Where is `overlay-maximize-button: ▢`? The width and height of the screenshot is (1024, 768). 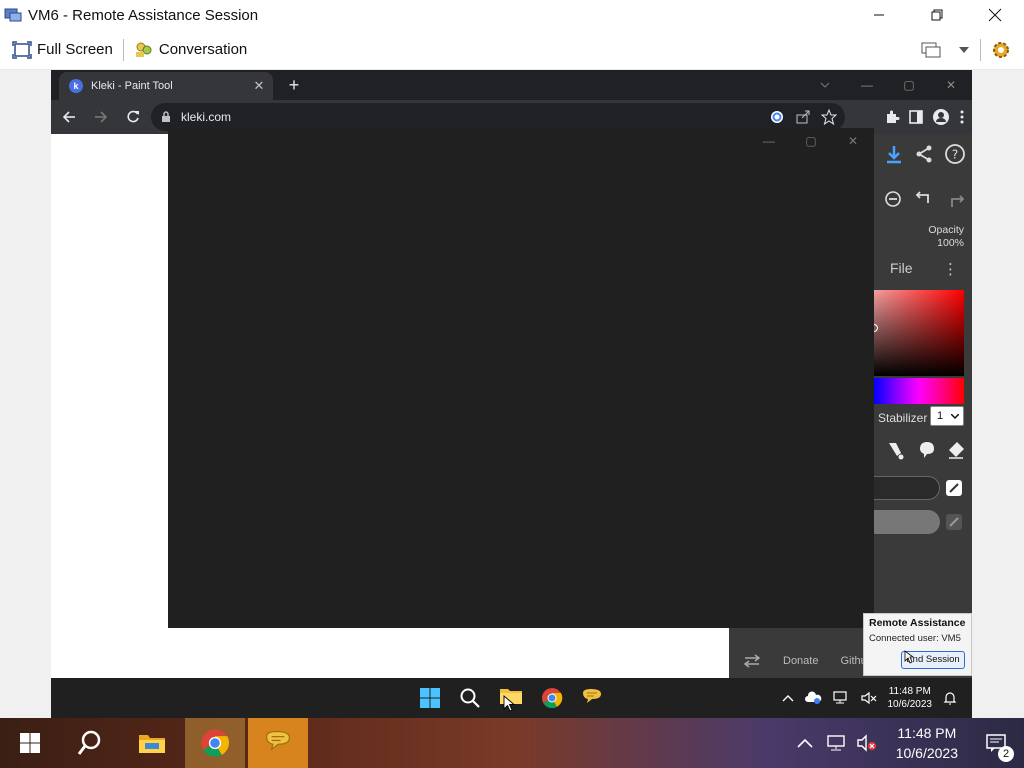
overlay-maximize-button: ▢ is located at coordinates (811, 141).